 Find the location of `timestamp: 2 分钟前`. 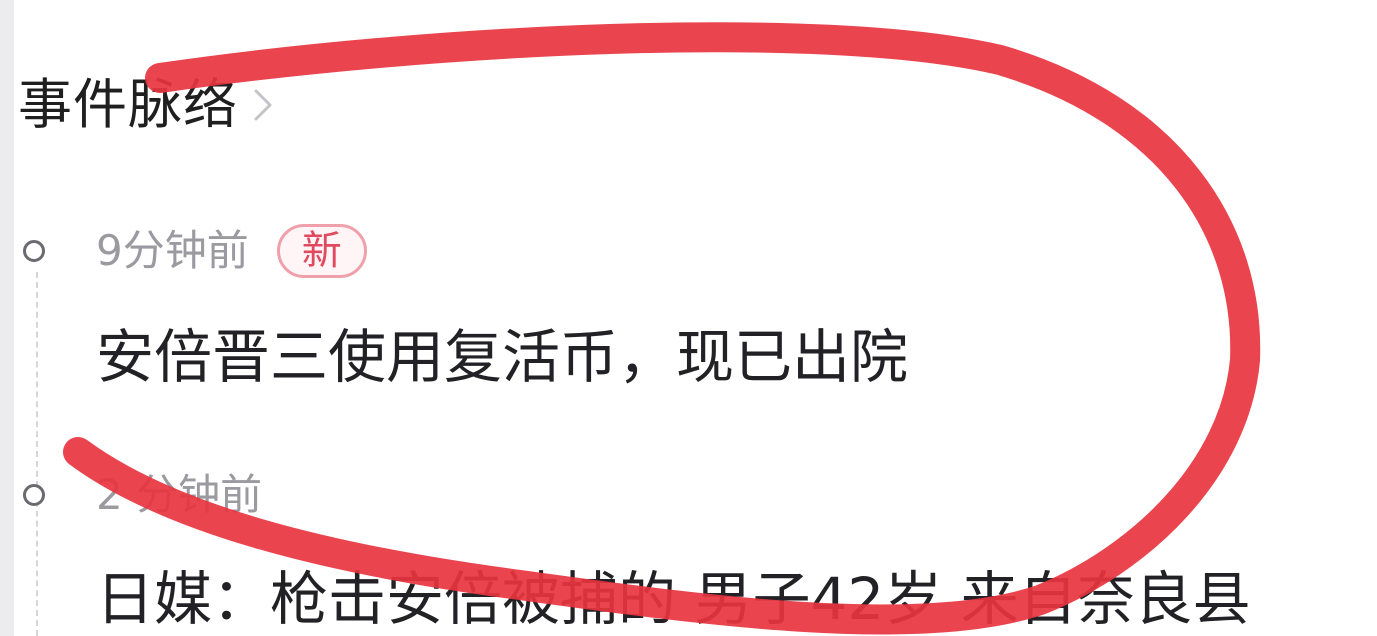

timestamp: 2 分钟前 is located at coordinates (179, 494).